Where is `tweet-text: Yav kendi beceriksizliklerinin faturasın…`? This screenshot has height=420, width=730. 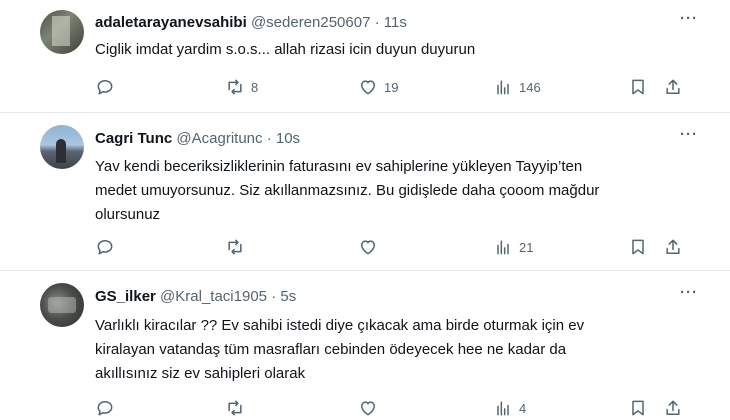 tweet-text: Yav kendi beceriksizliklerinin faturasın… is located at coordinates (395, 191).